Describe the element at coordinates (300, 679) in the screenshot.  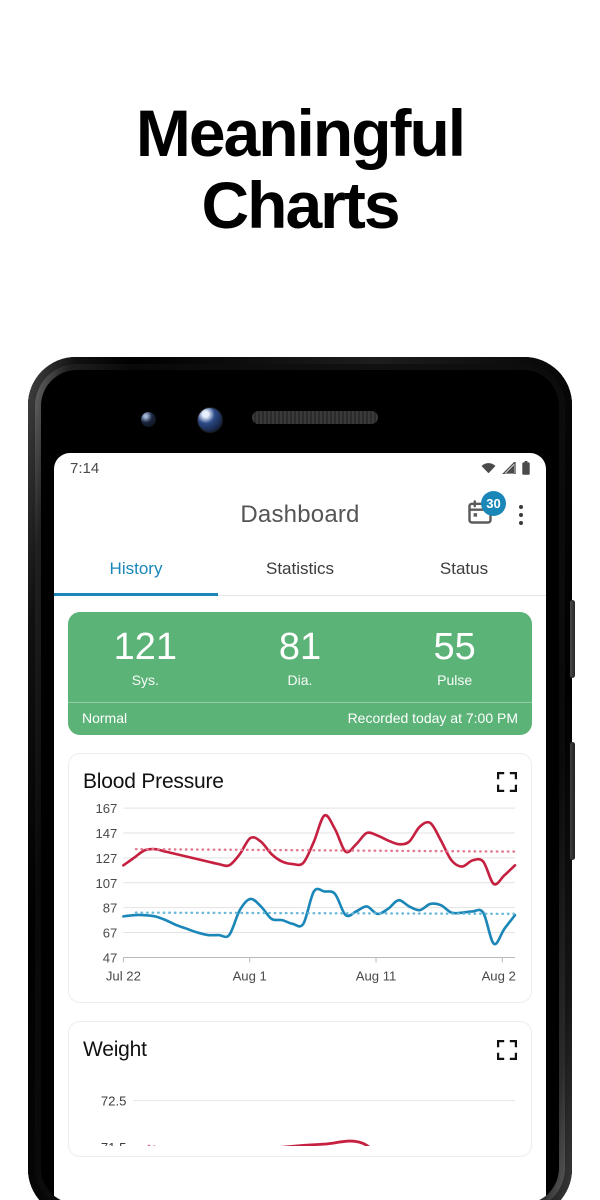
I see `metric-label: Dia.` at that location.